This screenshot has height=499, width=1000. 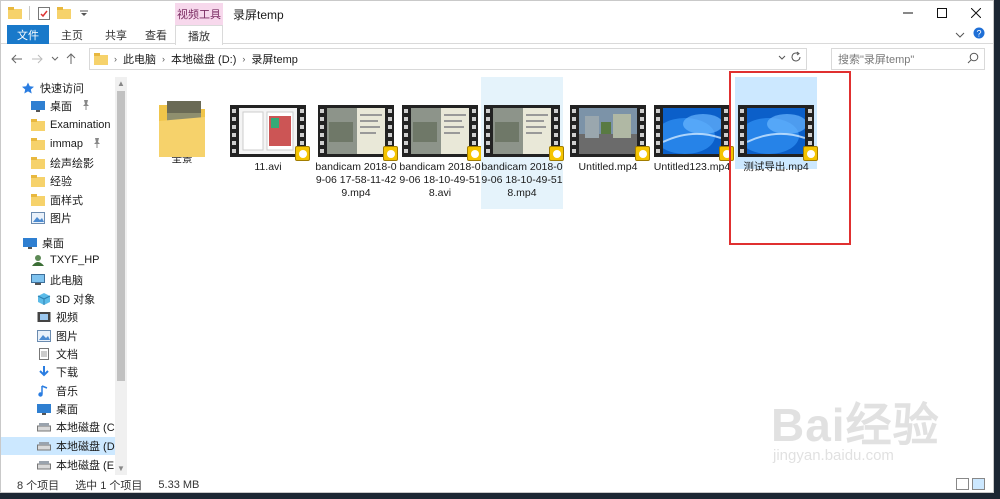 What do you see at coordinates (61, 182) in the screenshot?
I see `sidebar-item-label: 经验` at bounding box center [61, 182].